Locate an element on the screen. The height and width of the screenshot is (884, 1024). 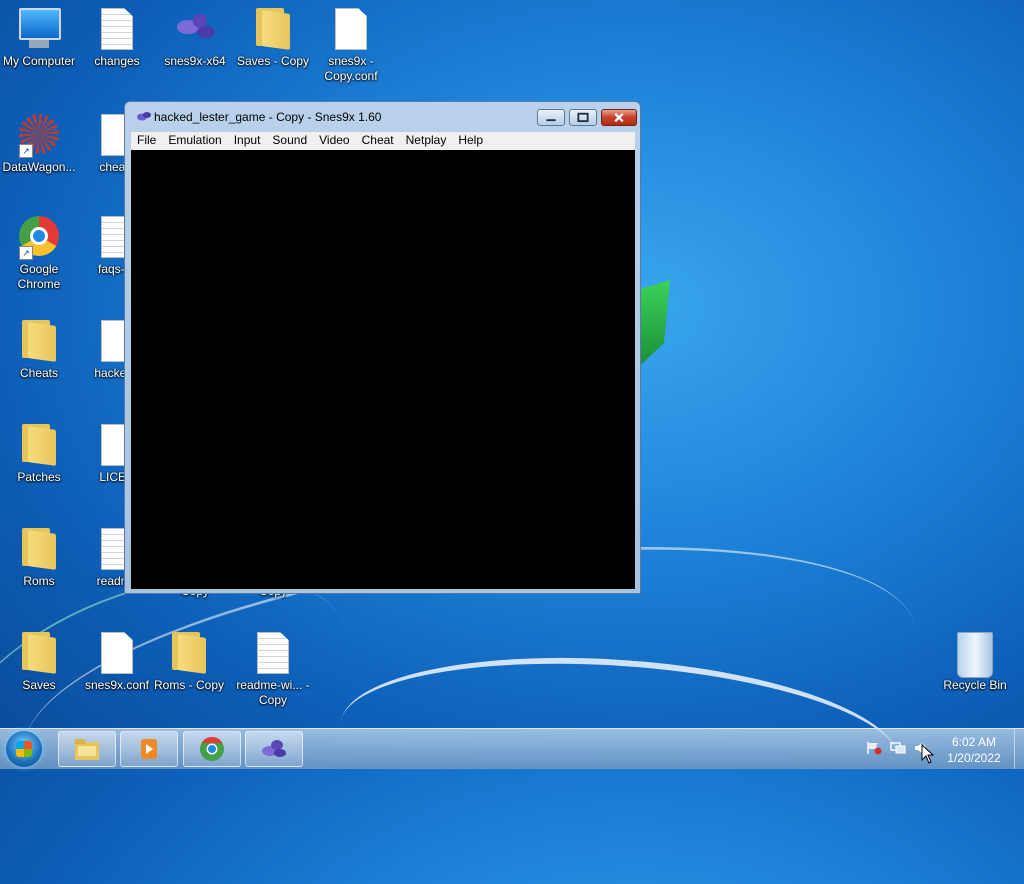
maximize-button is located at coordinates (583, 117).